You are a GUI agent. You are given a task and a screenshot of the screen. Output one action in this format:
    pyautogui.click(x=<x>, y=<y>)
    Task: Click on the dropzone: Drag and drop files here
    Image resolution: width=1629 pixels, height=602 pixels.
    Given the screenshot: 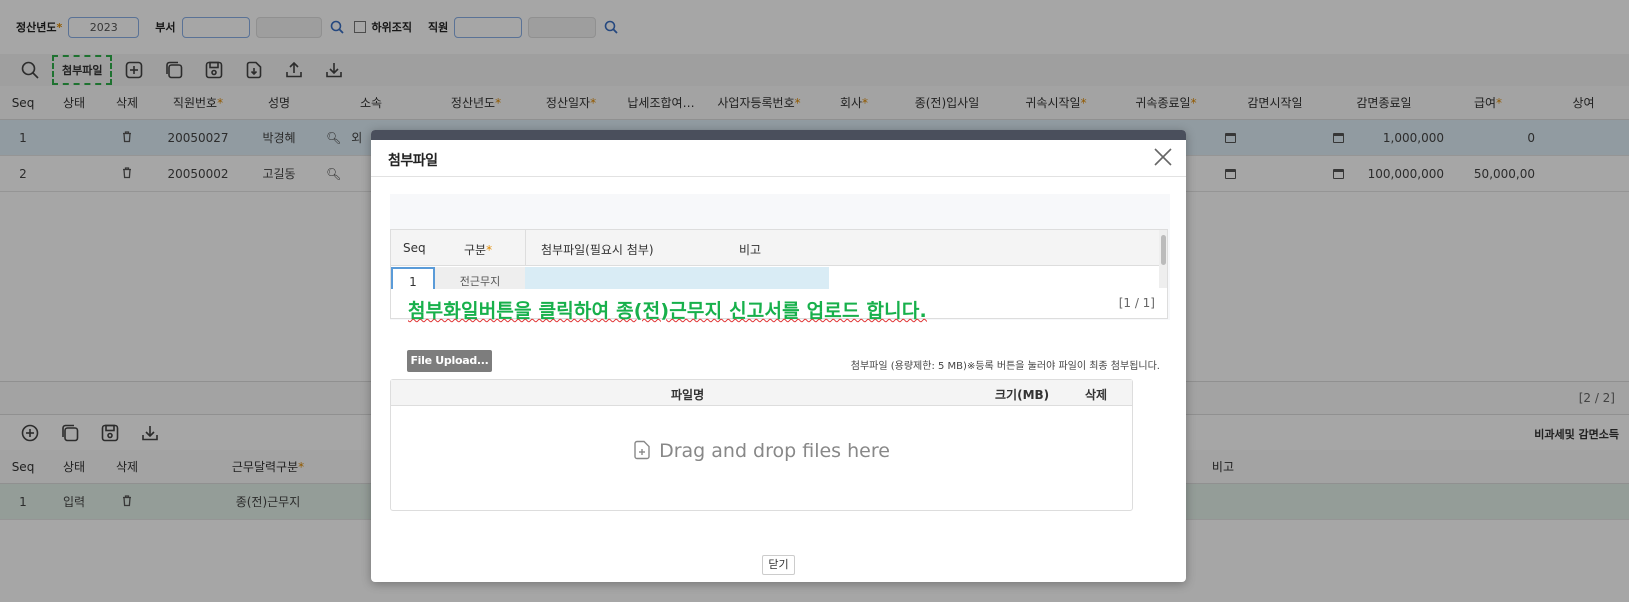 What is the action you would take?
    pyautogui.click(x=761, y=451)
    